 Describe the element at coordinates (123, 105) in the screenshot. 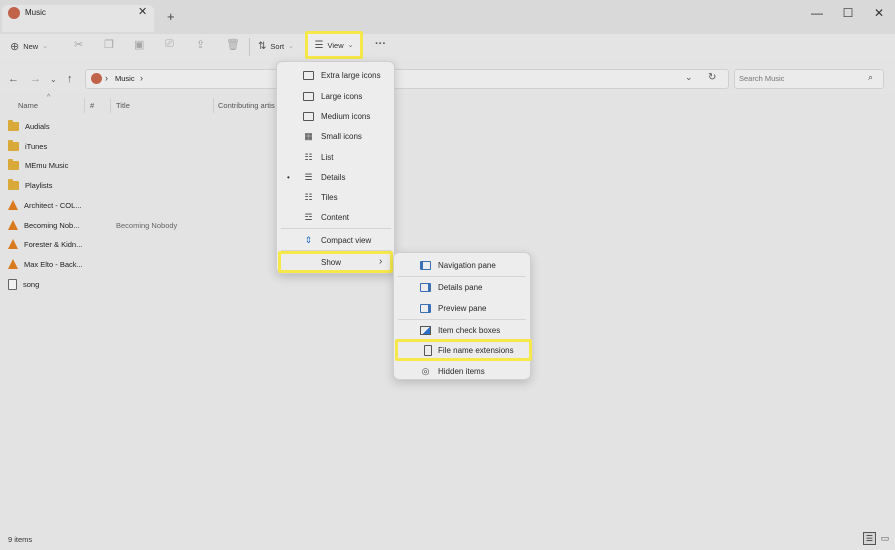

I see `column-header-title: Title` at that location.